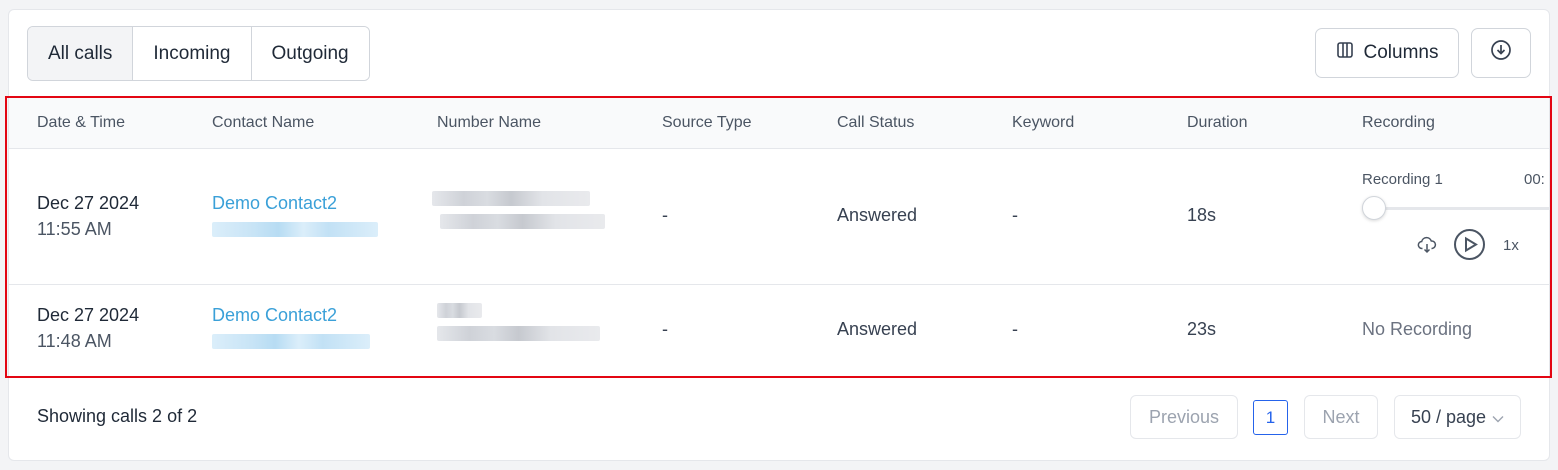  What do you see at coordinates (1534, 179) in the screenshot?
I see `recording-time: 00:` at bounding box center [1534, 179].